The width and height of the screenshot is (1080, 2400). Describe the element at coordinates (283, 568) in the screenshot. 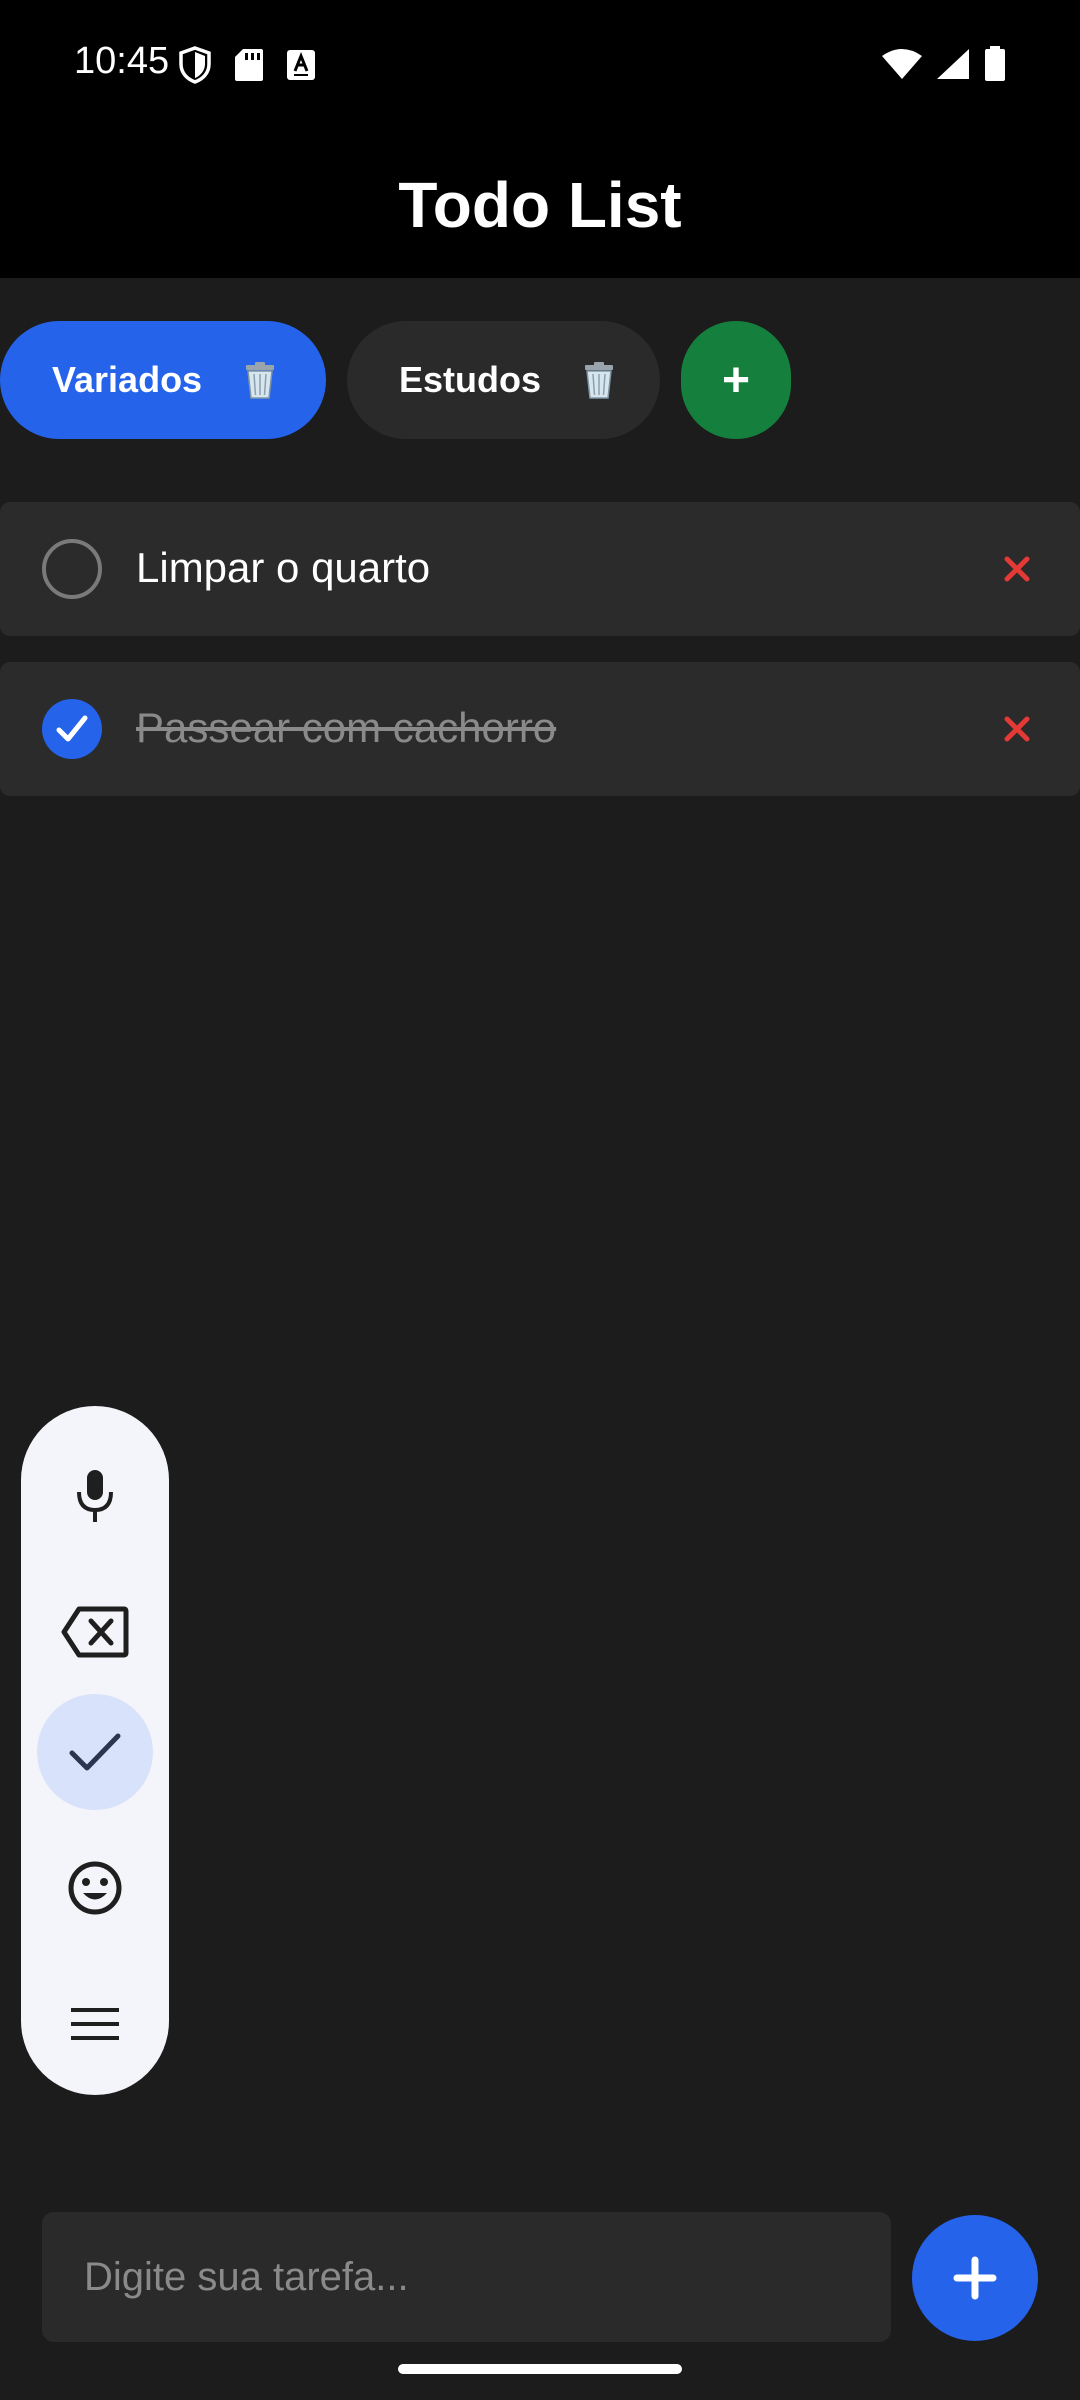

I see `task-label: Limpar o quarto` at that location.